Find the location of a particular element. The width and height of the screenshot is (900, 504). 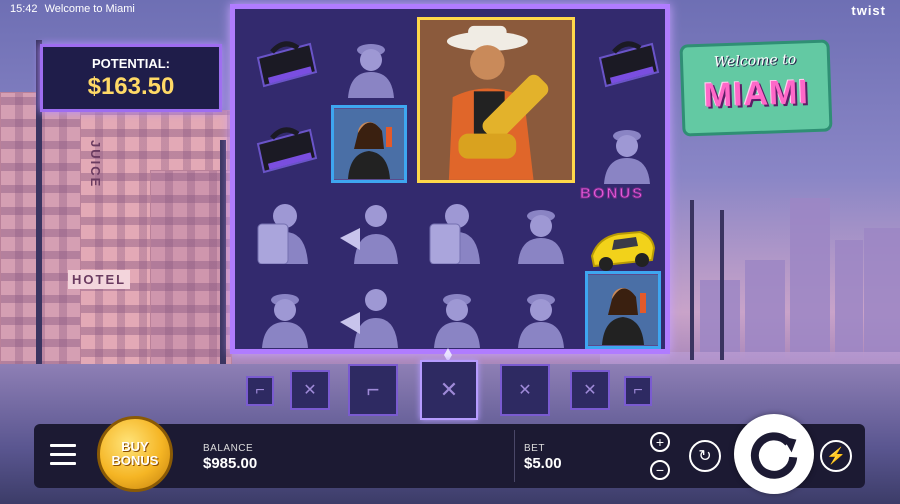

autoplay-icon: ↻ is located at coordinates (705, 456).